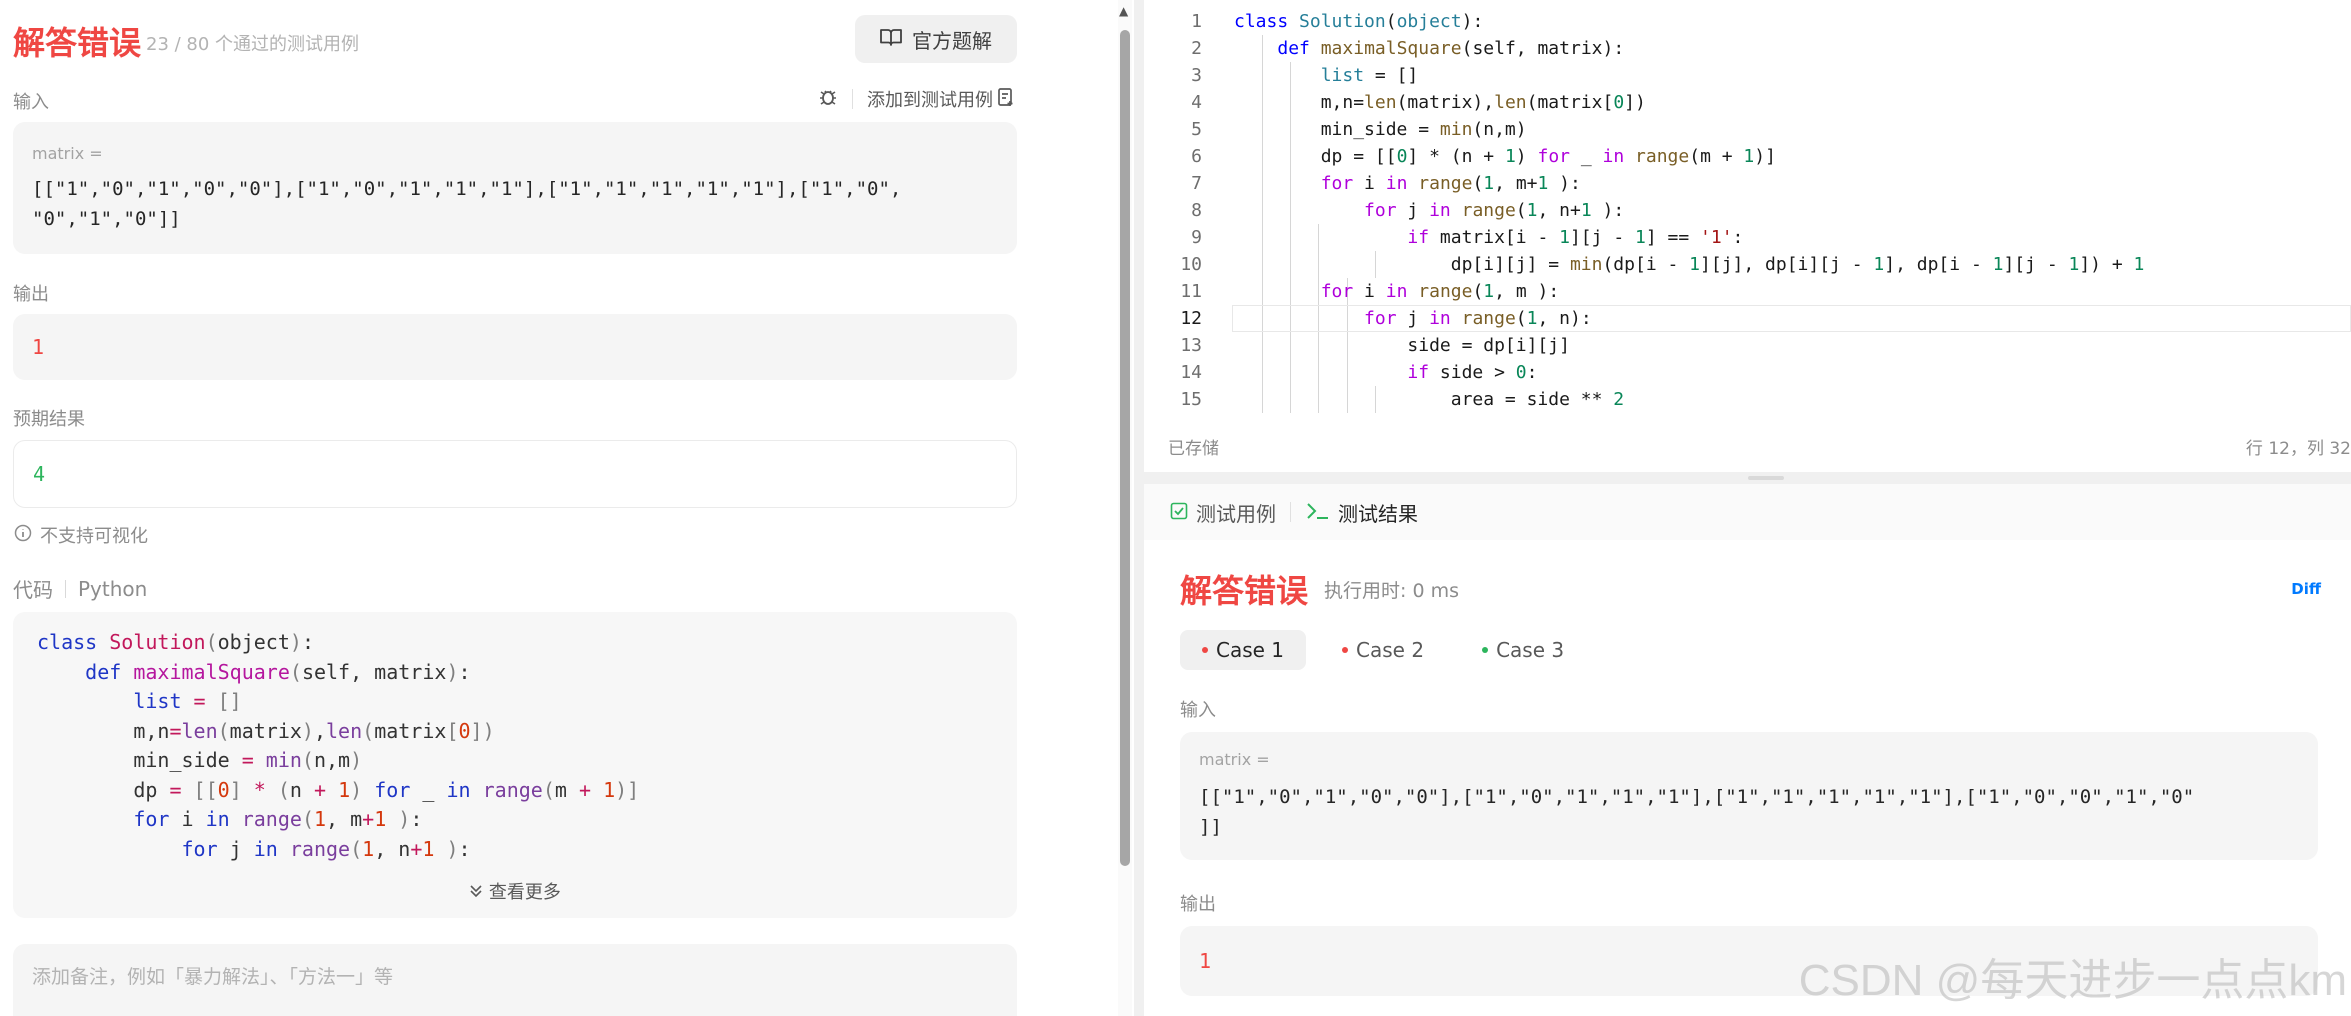  Describe the element at coordinates (1747, 446) in the screenshot. I see `editor-status-bar: 已存储 行 12，列 32` at that location.